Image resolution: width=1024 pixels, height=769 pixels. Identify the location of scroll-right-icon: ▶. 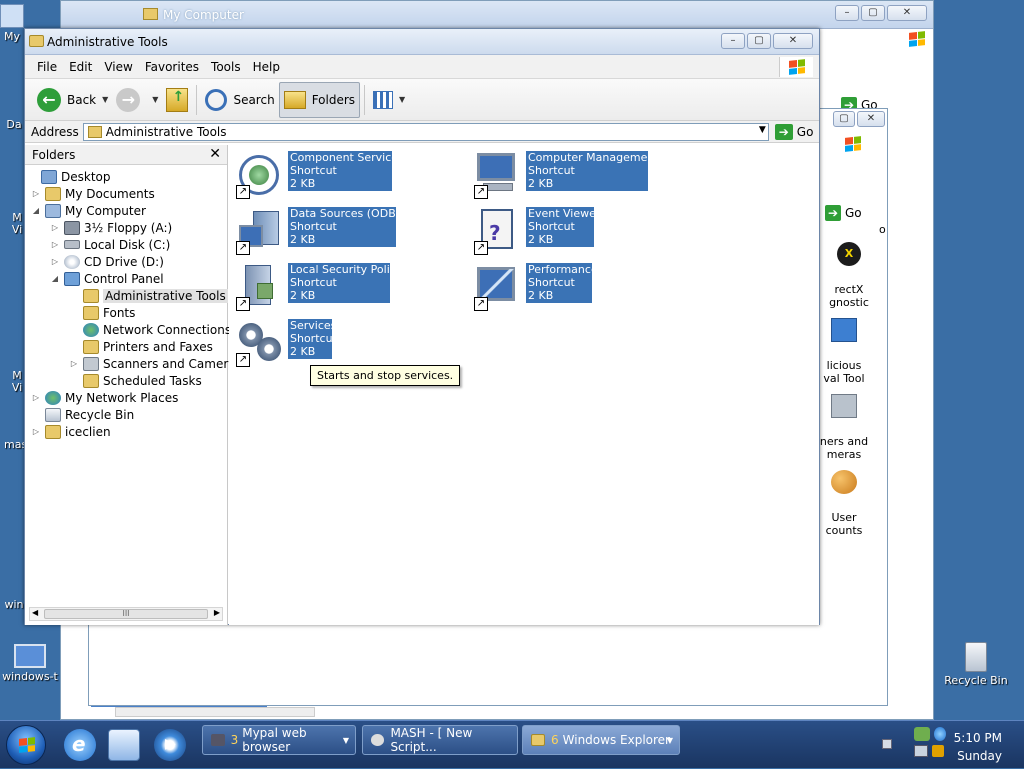
(217, 612).